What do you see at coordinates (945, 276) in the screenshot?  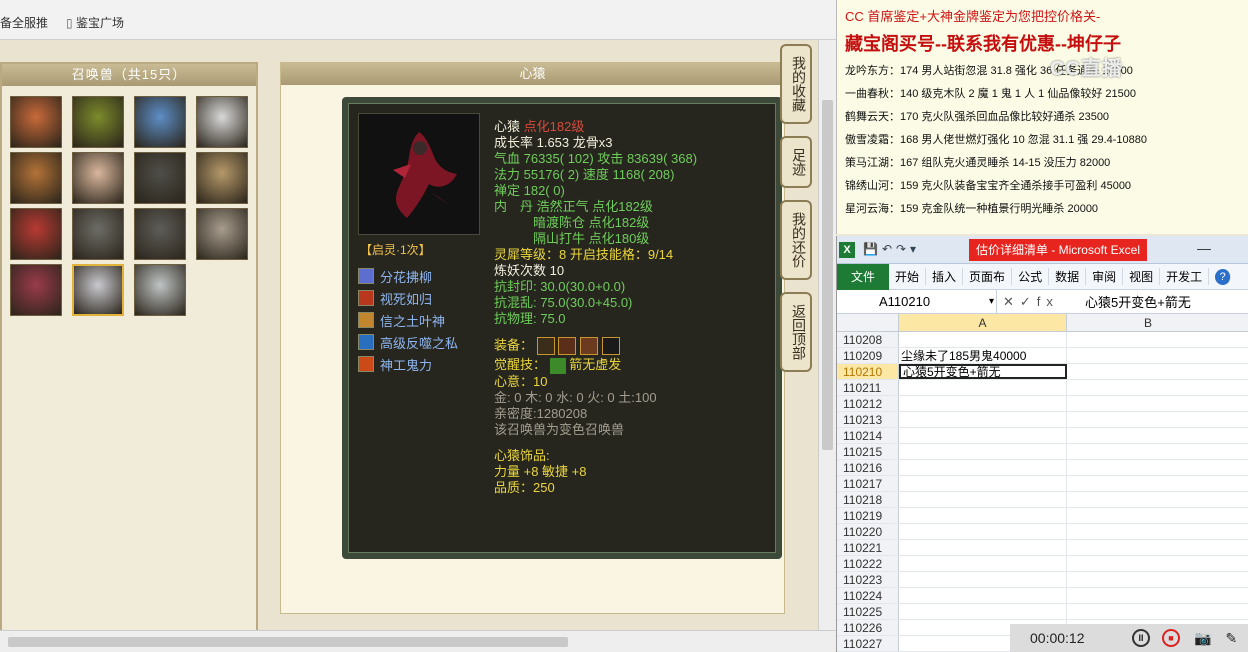 I see `tab-insert: 插入` at bounding box center [945, 276].